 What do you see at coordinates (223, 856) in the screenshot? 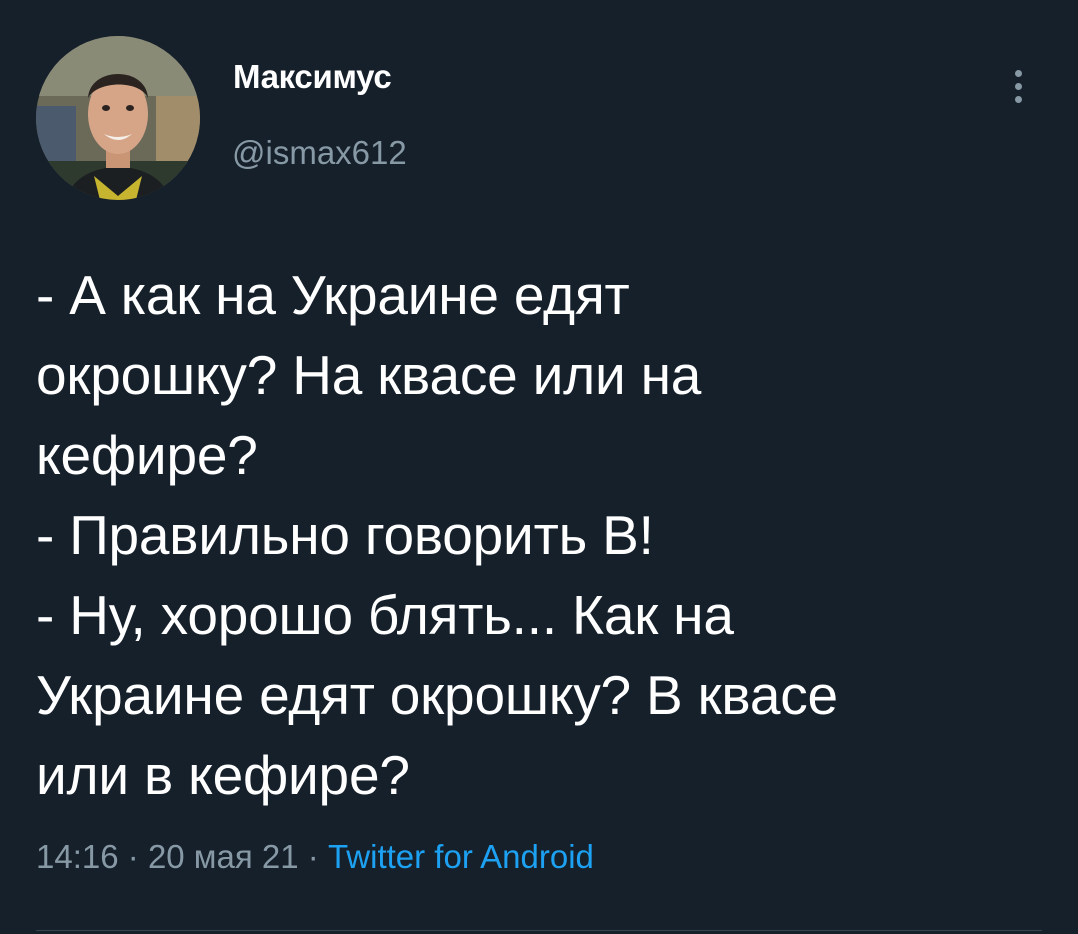
I see `tweet-date: 20 мая 21` at bounding box center [223, 856].